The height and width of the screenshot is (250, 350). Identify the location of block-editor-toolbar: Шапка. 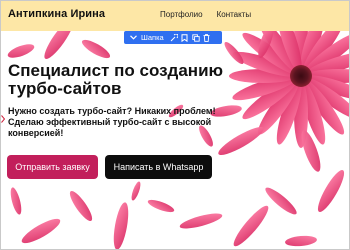
(173, 37).